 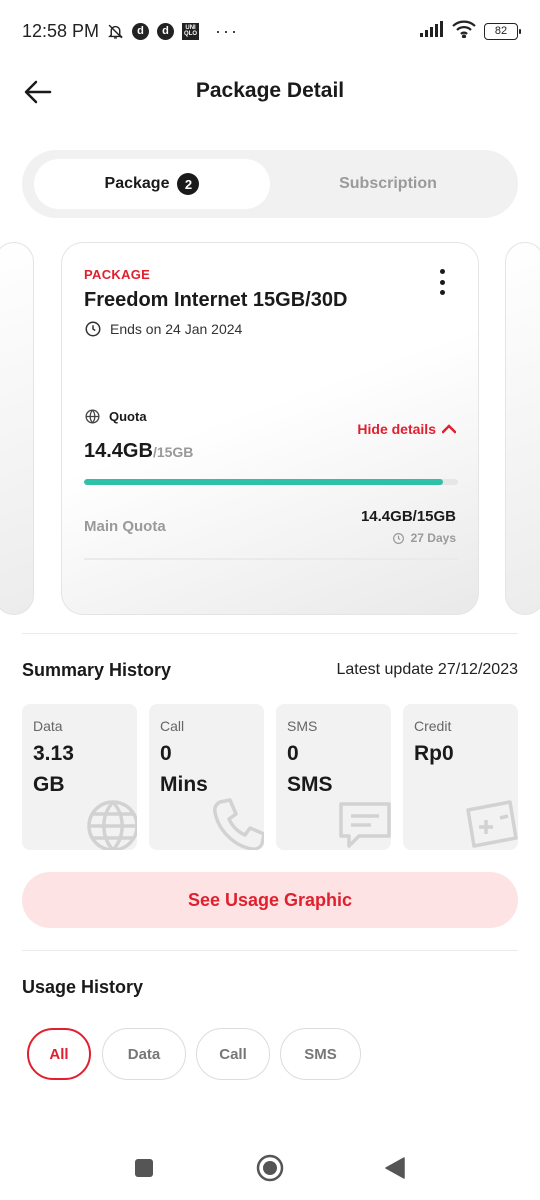 What do you see at coordinates (460, 777) in the screenshot?
I see `summary-card-credit: Credit Rp0` at bounding box center [460, 777].